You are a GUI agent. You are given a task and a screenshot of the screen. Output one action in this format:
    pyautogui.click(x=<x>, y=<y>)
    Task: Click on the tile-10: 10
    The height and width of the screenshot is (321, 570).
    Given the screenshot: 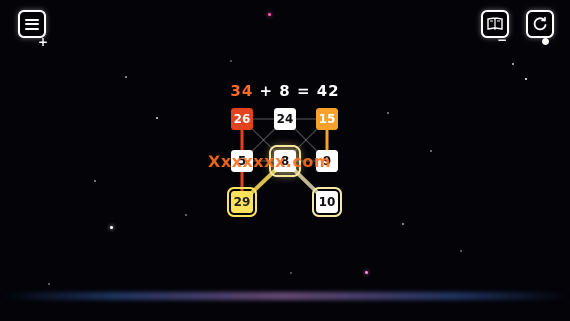 What is the action you would take?
    pyautogui.click(x=327, y=202)
    